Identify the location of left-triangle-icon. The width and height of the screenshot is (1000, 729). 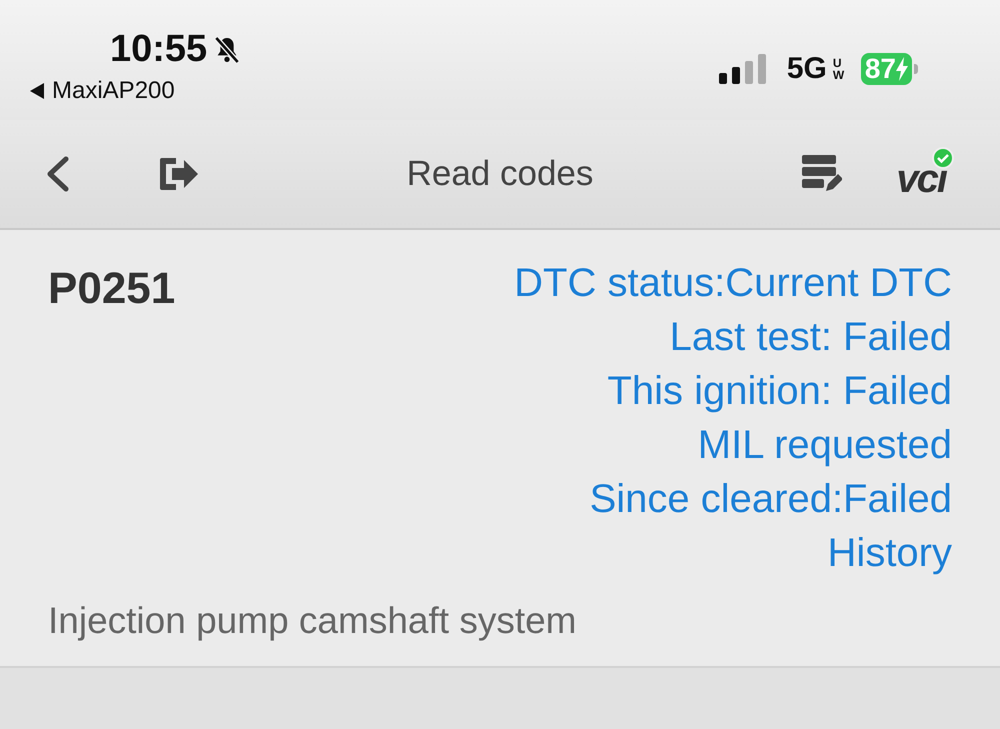
(37, 91).